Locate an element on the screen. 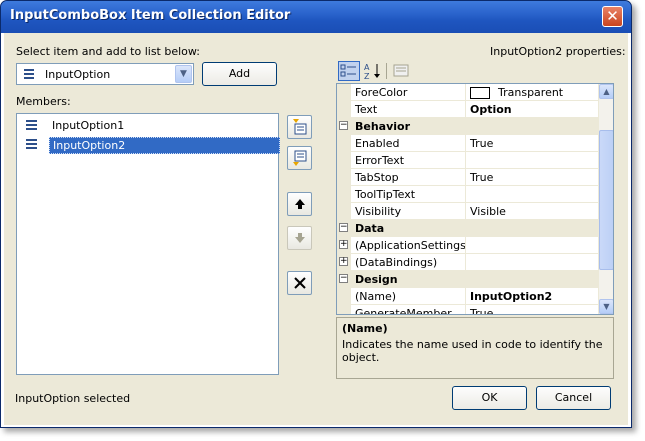  property-name: ErrorText is located at coordinates (409, 160).